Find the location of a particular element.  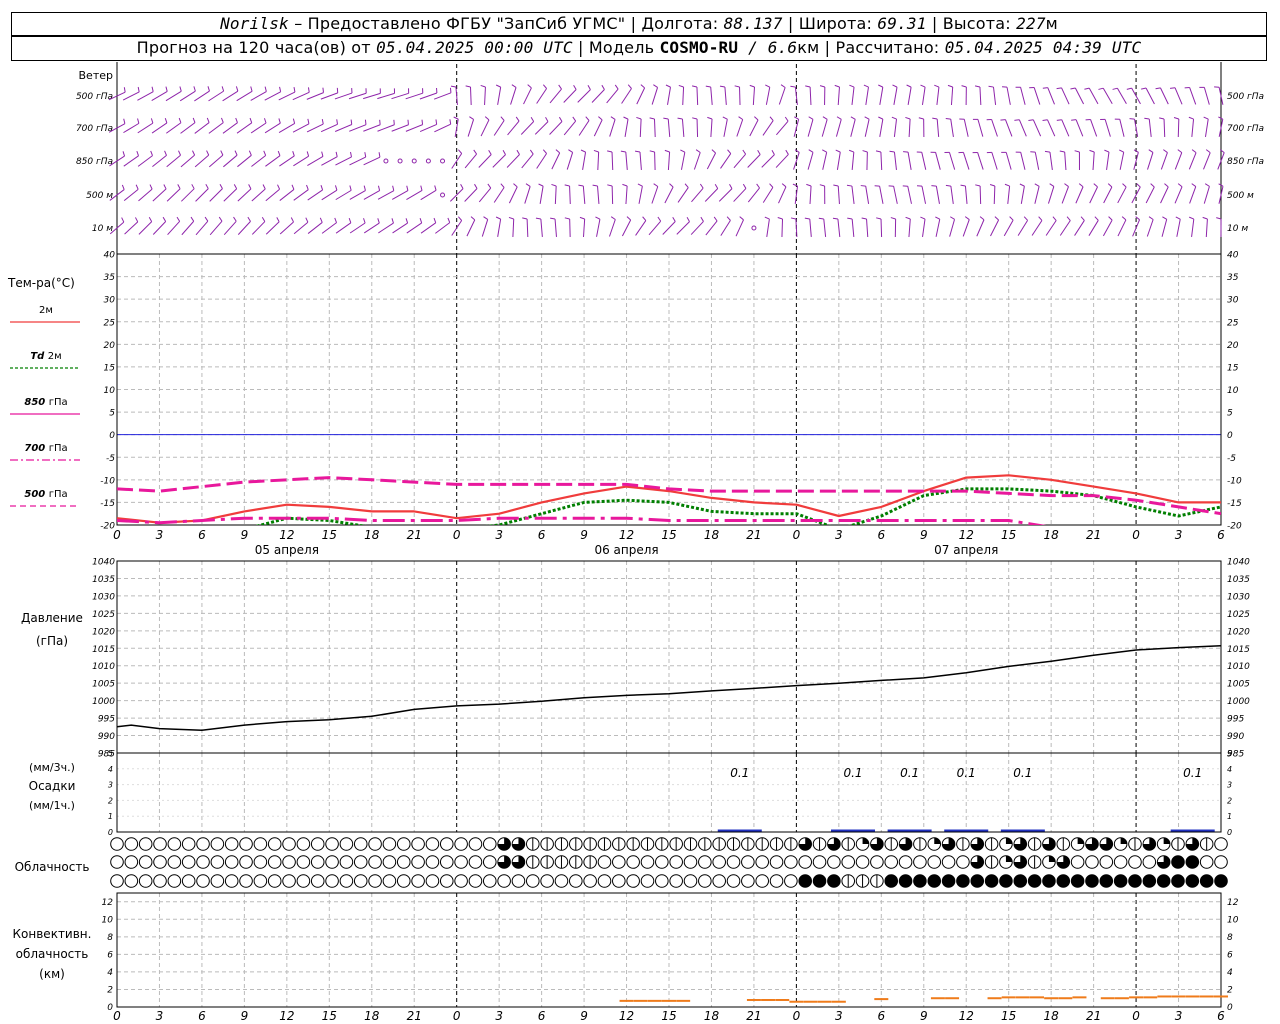

prec-tick-right: 5 is located at coordinates (1229, 753).